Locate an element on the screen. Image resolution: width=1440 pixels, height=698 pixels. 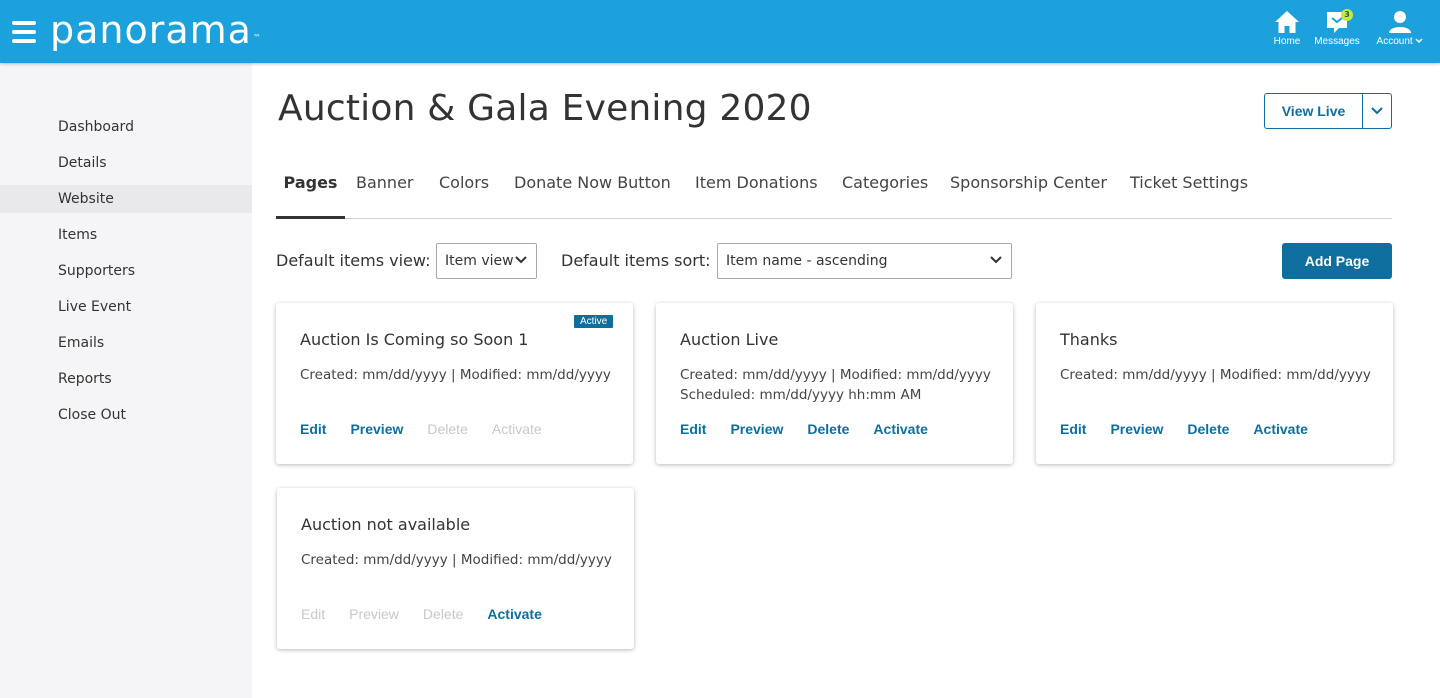
messages-count-badge: 3 is located at coordinates (1347, 15).